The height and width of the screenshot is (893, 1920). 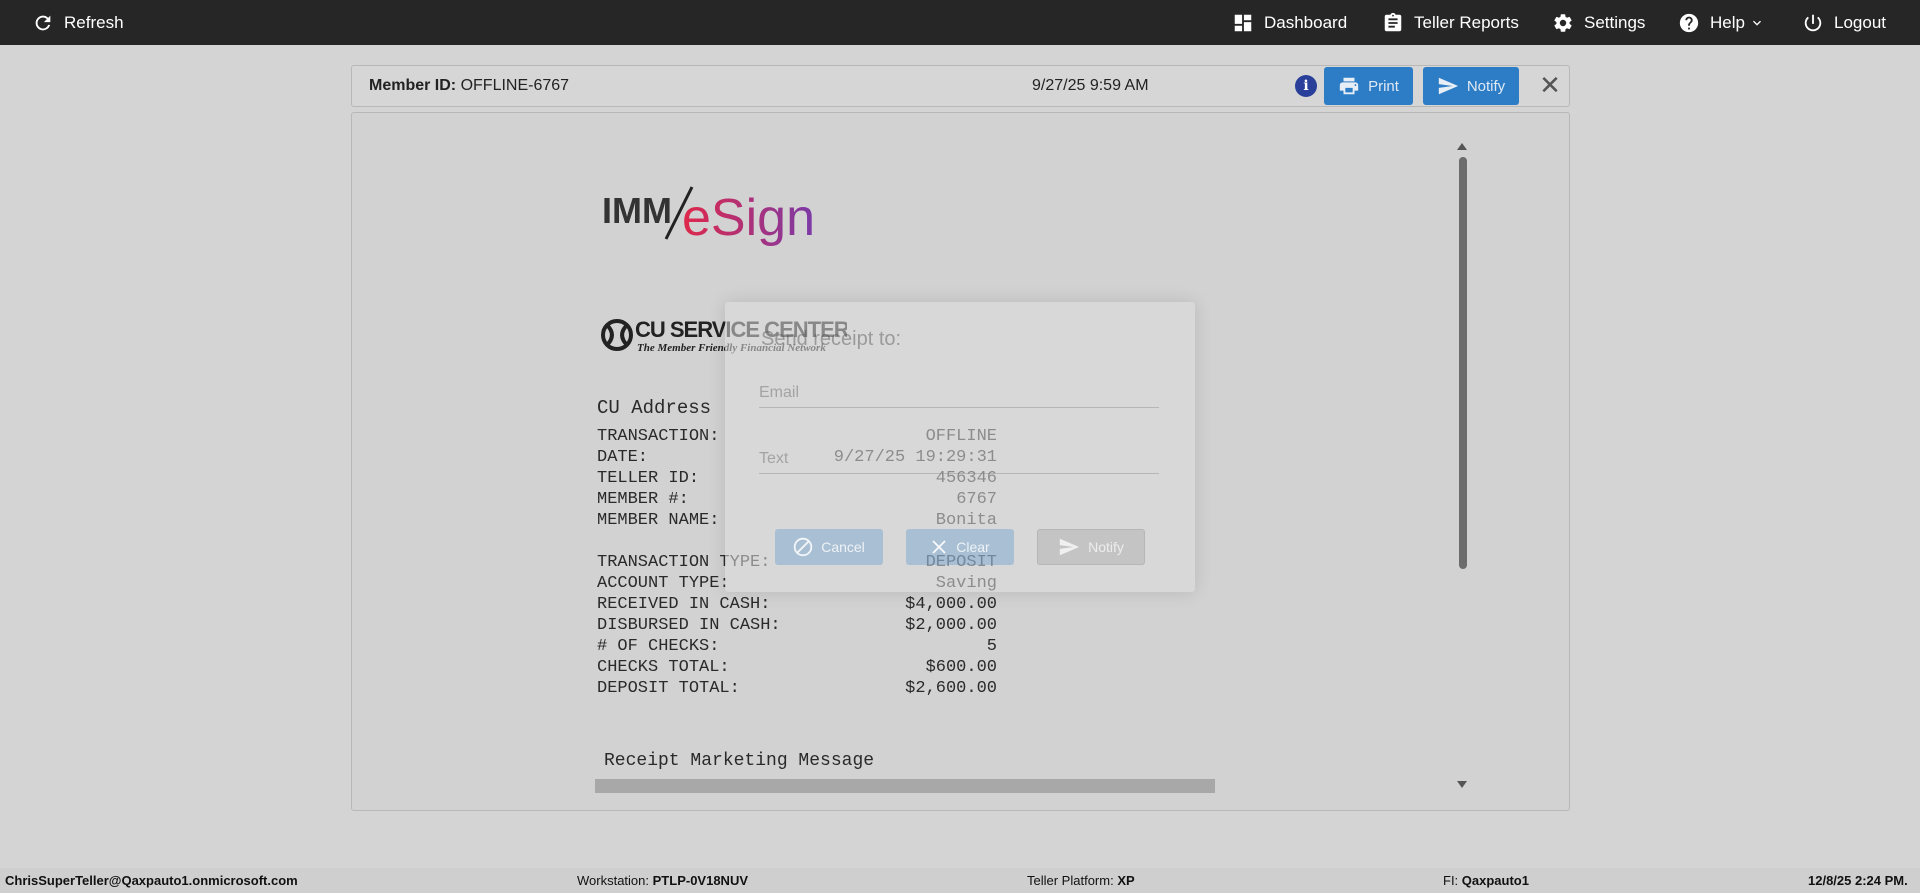 I want to click on cancel-button: Cancel, so click(x=829, y=547).